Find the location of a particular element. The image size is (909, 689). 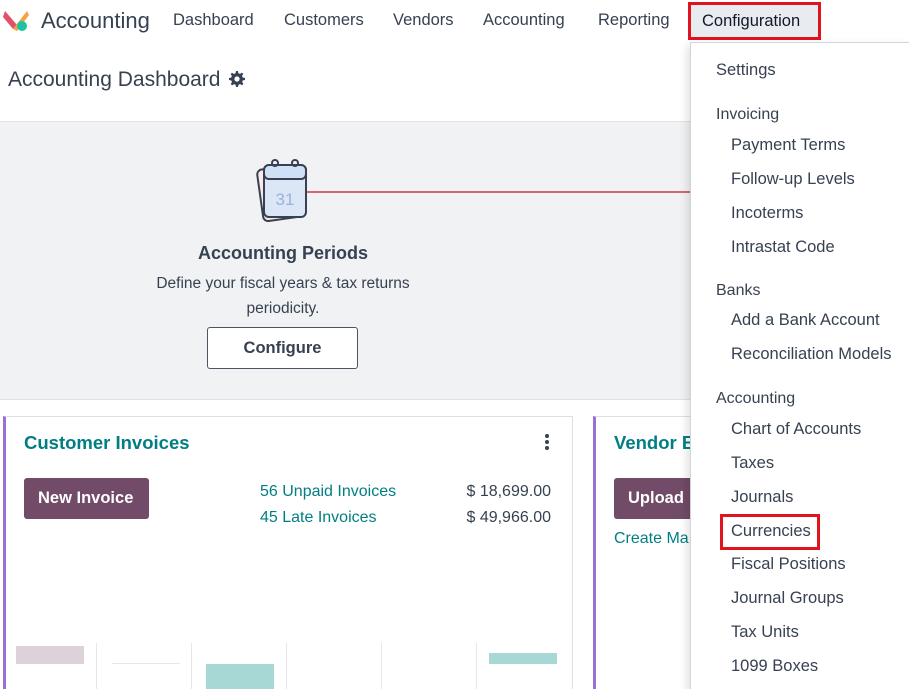

menu-configuration: Configuration is located at coordinates (754, 21).